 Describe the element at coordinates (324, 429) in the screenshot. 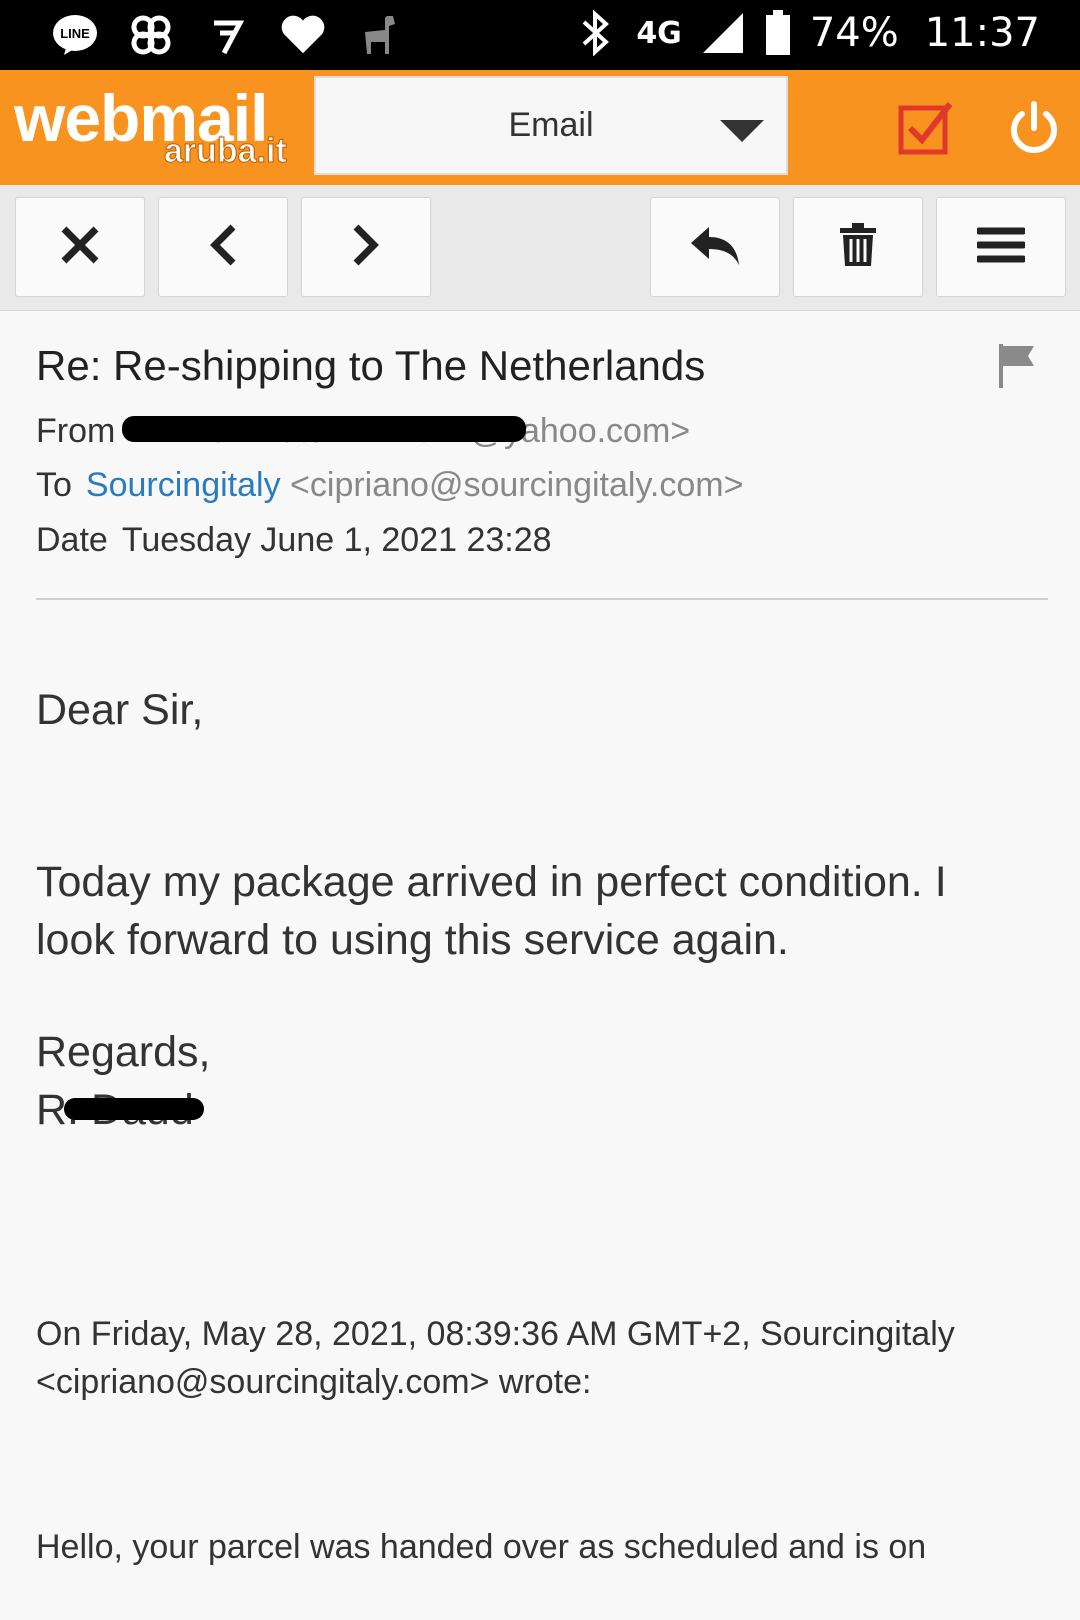

I see `redaction-bar` at that location.